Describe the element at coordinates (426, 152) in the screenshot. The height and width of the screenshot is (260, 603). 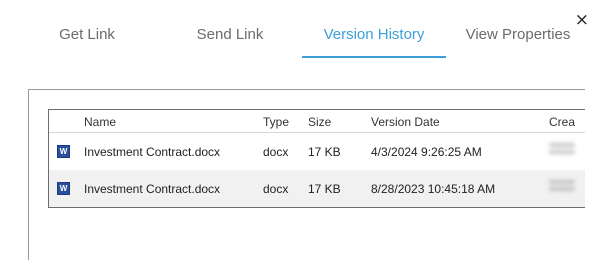
I see `version-date: 4/3/2024 9:26:25 AM` at that location.